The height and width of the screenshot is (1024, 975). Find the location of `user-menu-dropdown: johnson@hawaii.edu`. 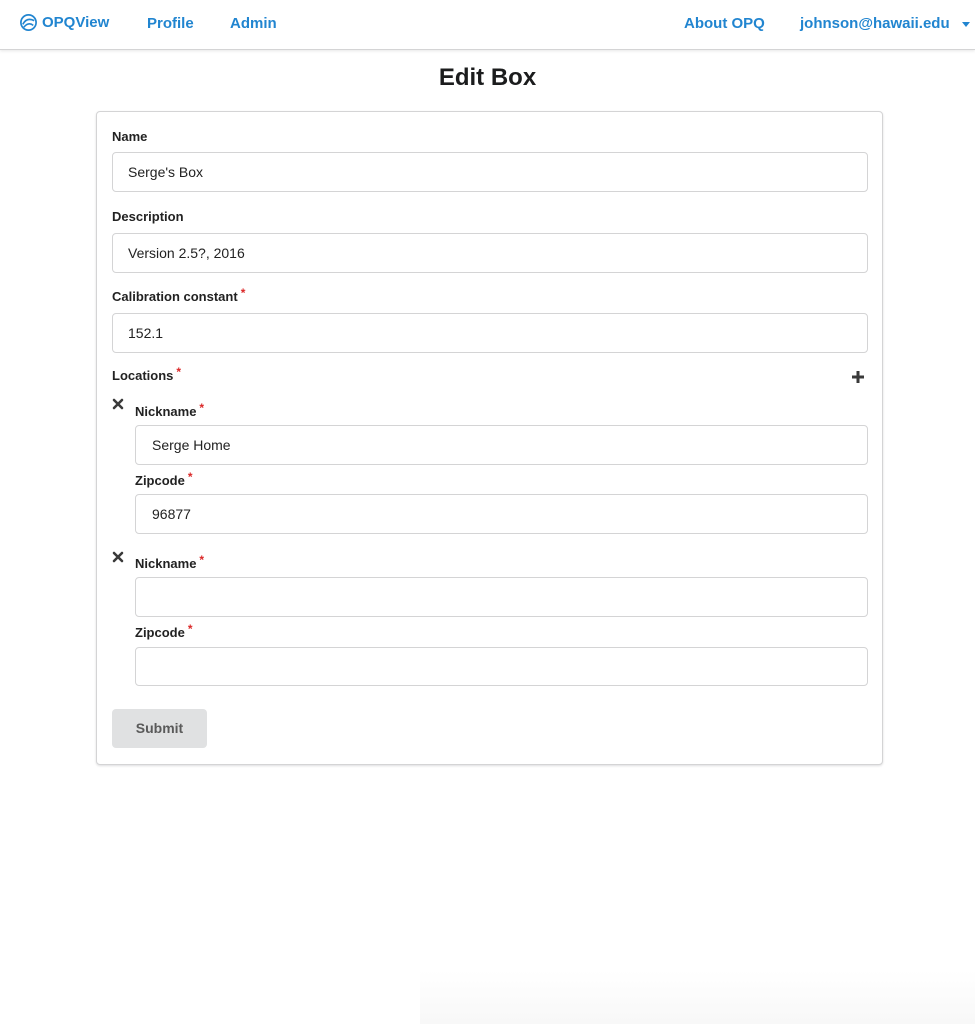

user-menu-dropdown: johnson@hawaii.edu is located at coordinates (885, 23).